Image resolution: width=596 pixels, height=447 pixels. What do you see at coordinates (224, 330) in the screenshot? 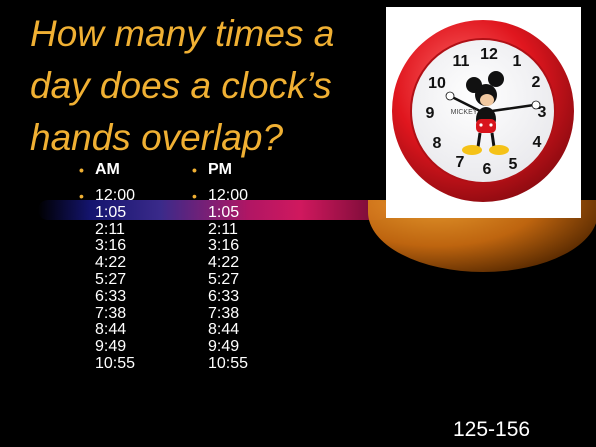
I see `pm-time: 8:44` at bounding box center [224, 330].